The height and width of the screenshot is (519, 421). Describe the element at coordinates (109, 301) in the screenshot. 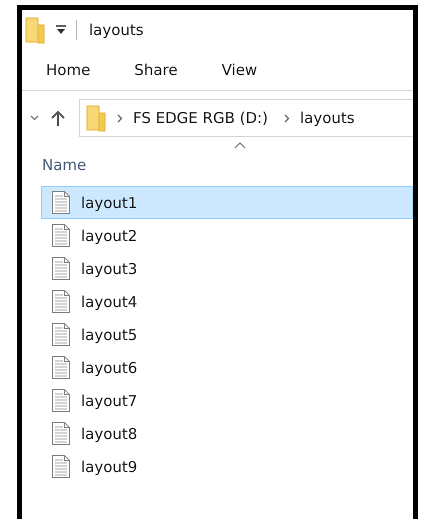

I see `file-name: layout4` at that location.